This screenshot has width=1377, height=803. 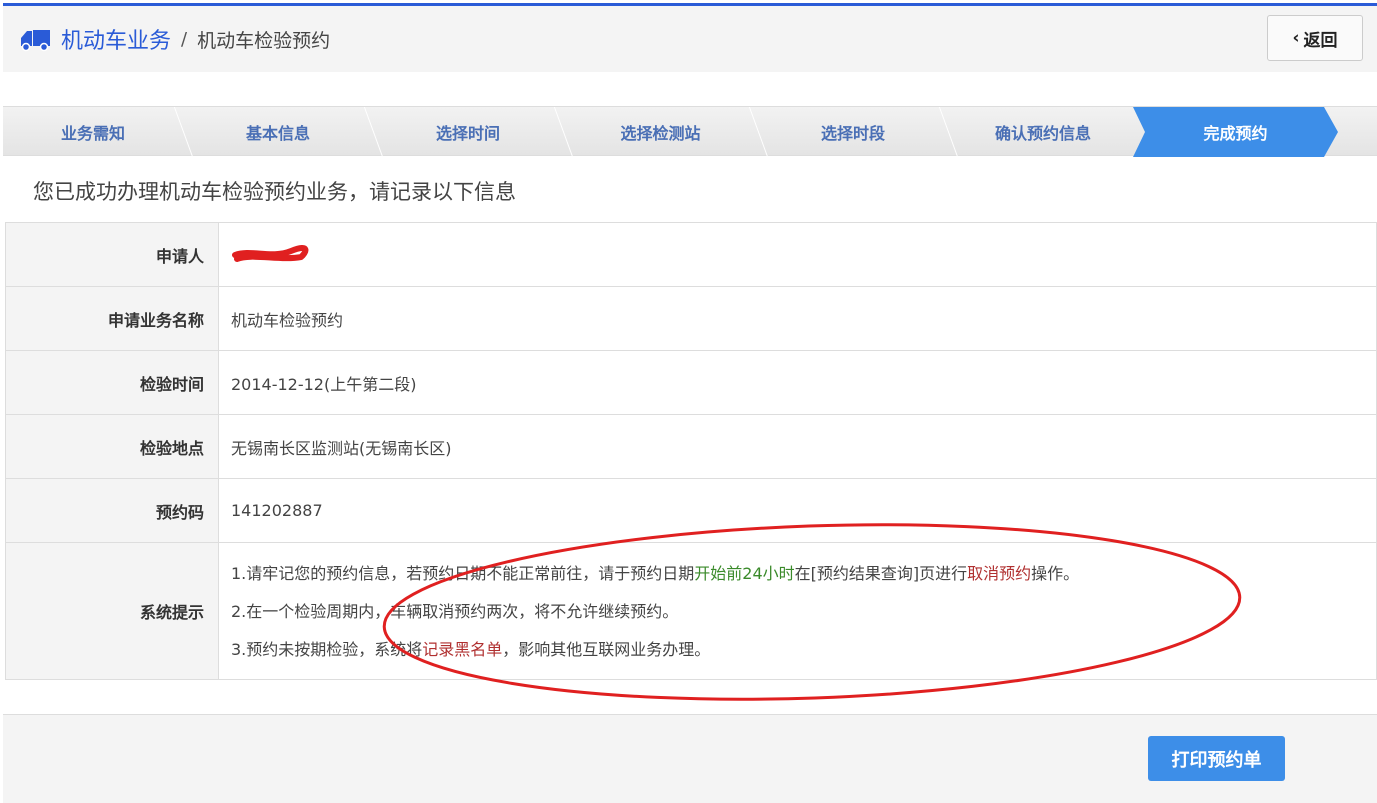 What do you see at coordinates (112, 318) in the screenshot?
I see `business-label: 申请业务名称` at bounding box center [112, 318].